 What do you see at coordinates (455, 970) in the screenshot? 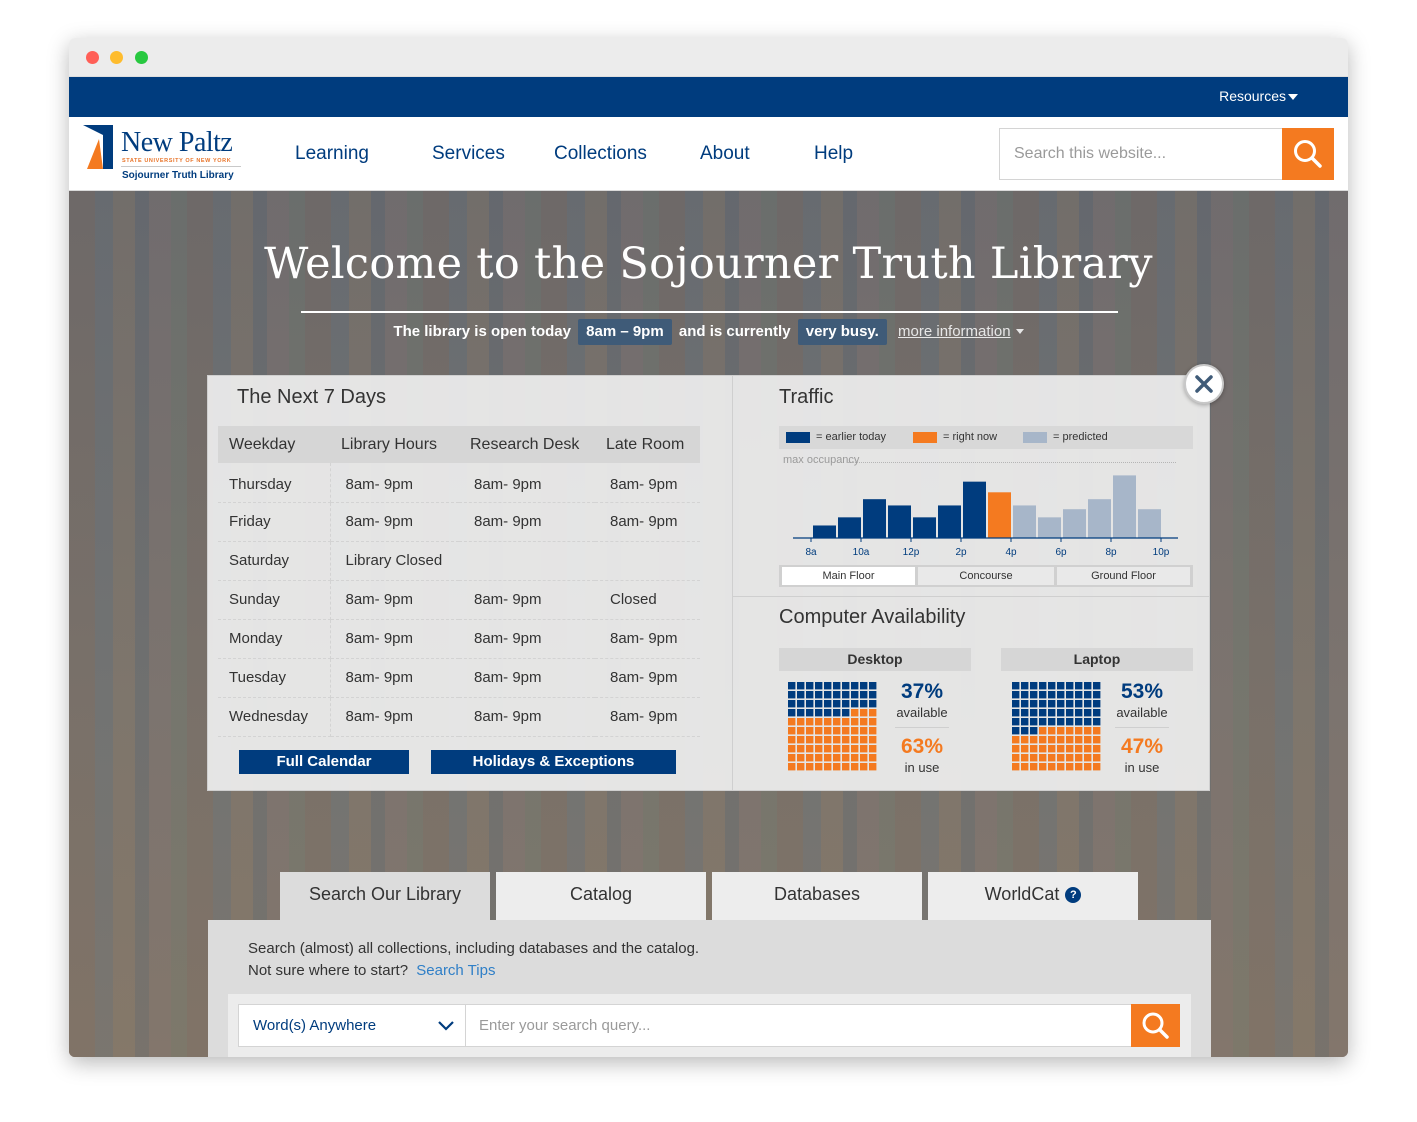
I see `search-tips-link: Search Tips` at bounding box center [455, 970].